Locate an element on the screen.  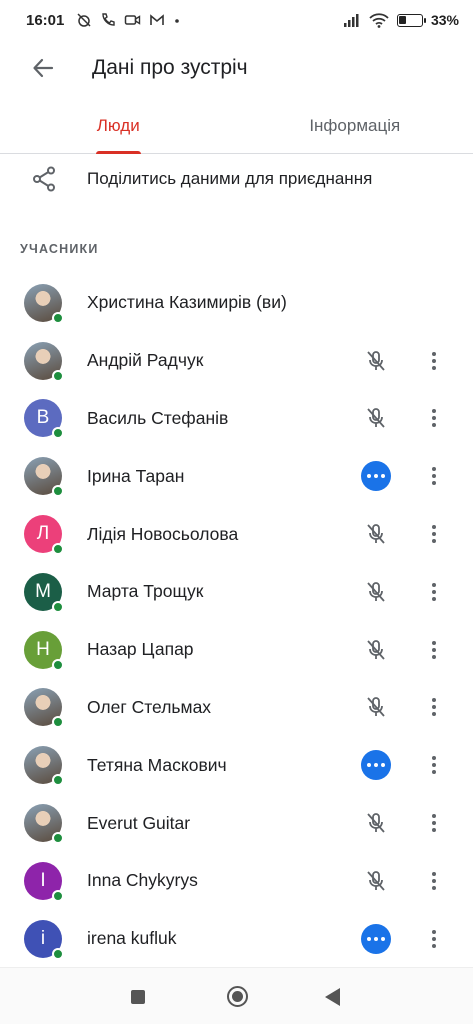
participant-row: Христина Казимирів (ви) is located at coordinates (236, 303).